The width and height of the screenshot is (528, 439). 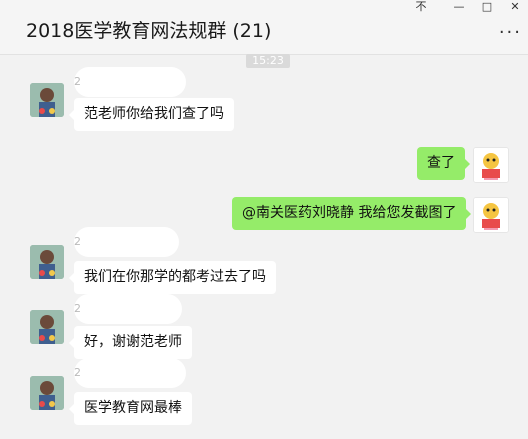 I want to click on message-bubble: 范老师你给我们查了吗, so click(x=151, y=114).